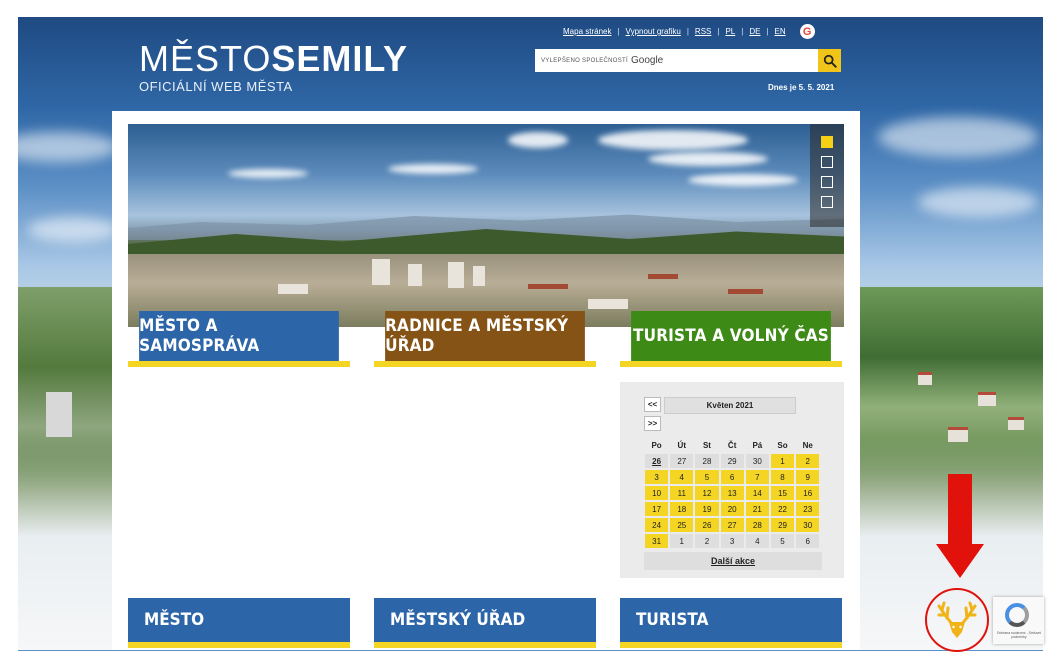 Image resolution: width=1064 pixels, height=667 pixels. What do you see at coordinates (239, 620) in the screenshot?
I see `section-city: MĚSTO` at bounding box center [239, 620].